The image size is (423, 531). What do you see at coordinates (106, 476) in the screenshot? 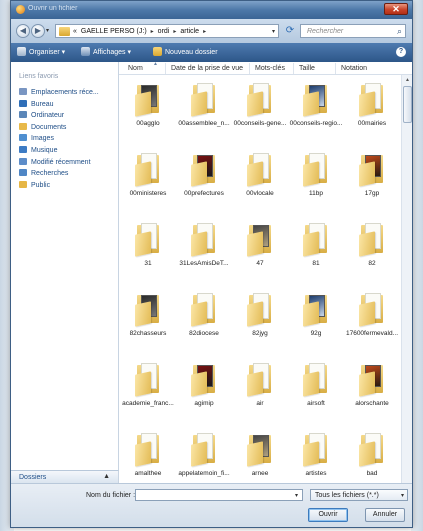
I see `chevron-up-icon: ▲` at bounding box center [106, 476].